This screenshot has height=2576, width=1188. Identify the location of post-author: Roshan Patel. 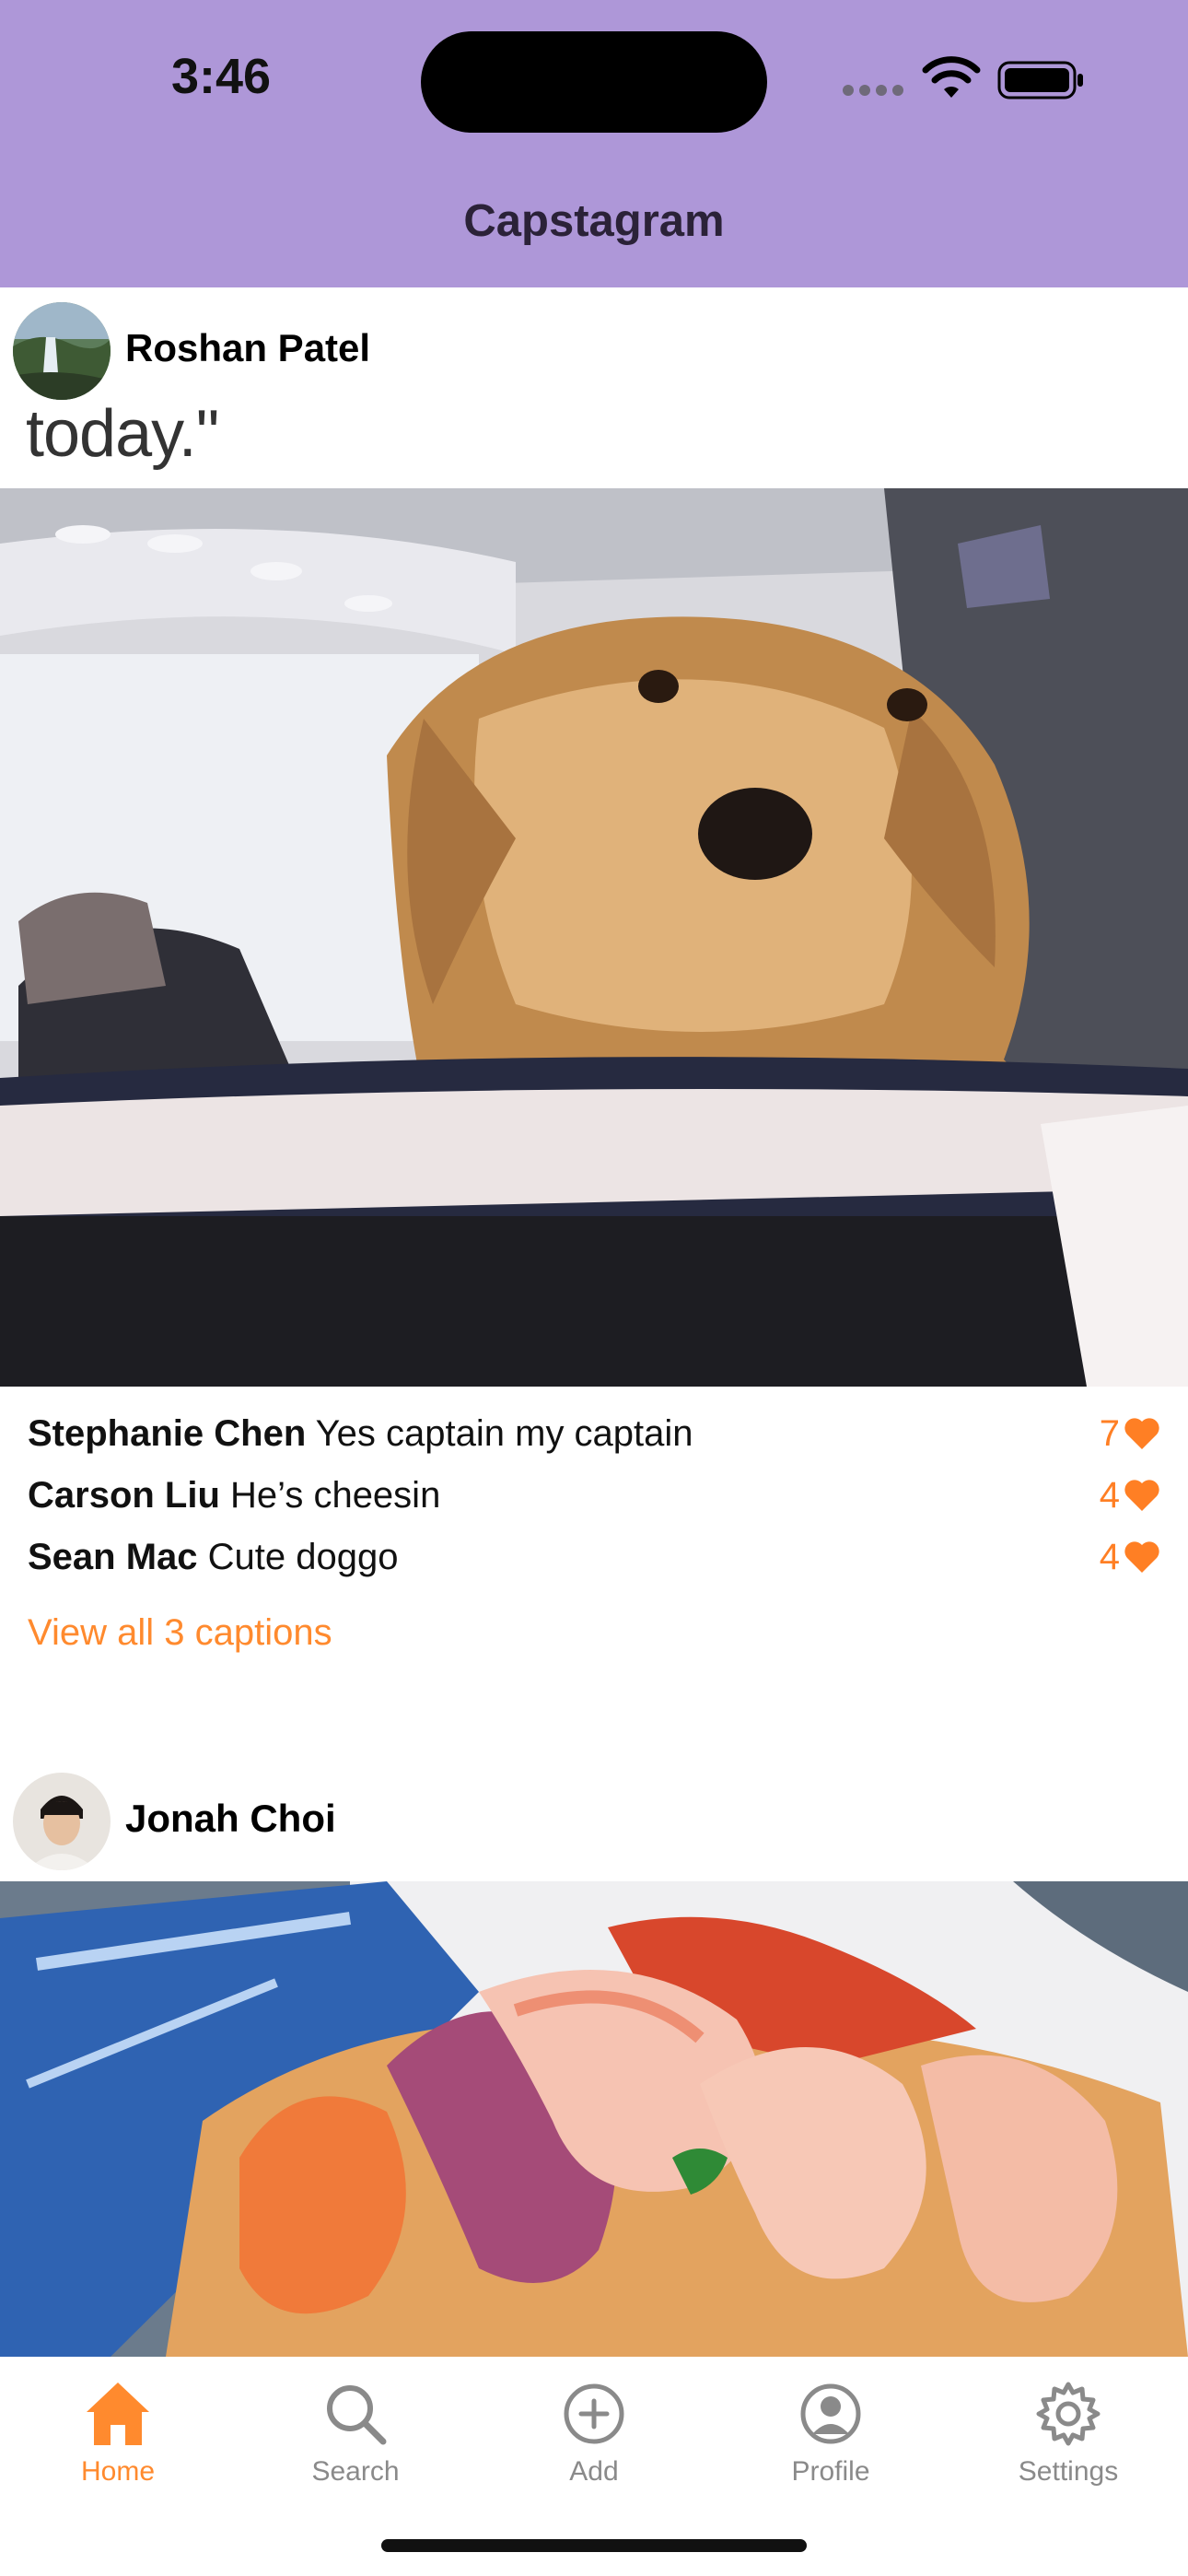
(247, 348).